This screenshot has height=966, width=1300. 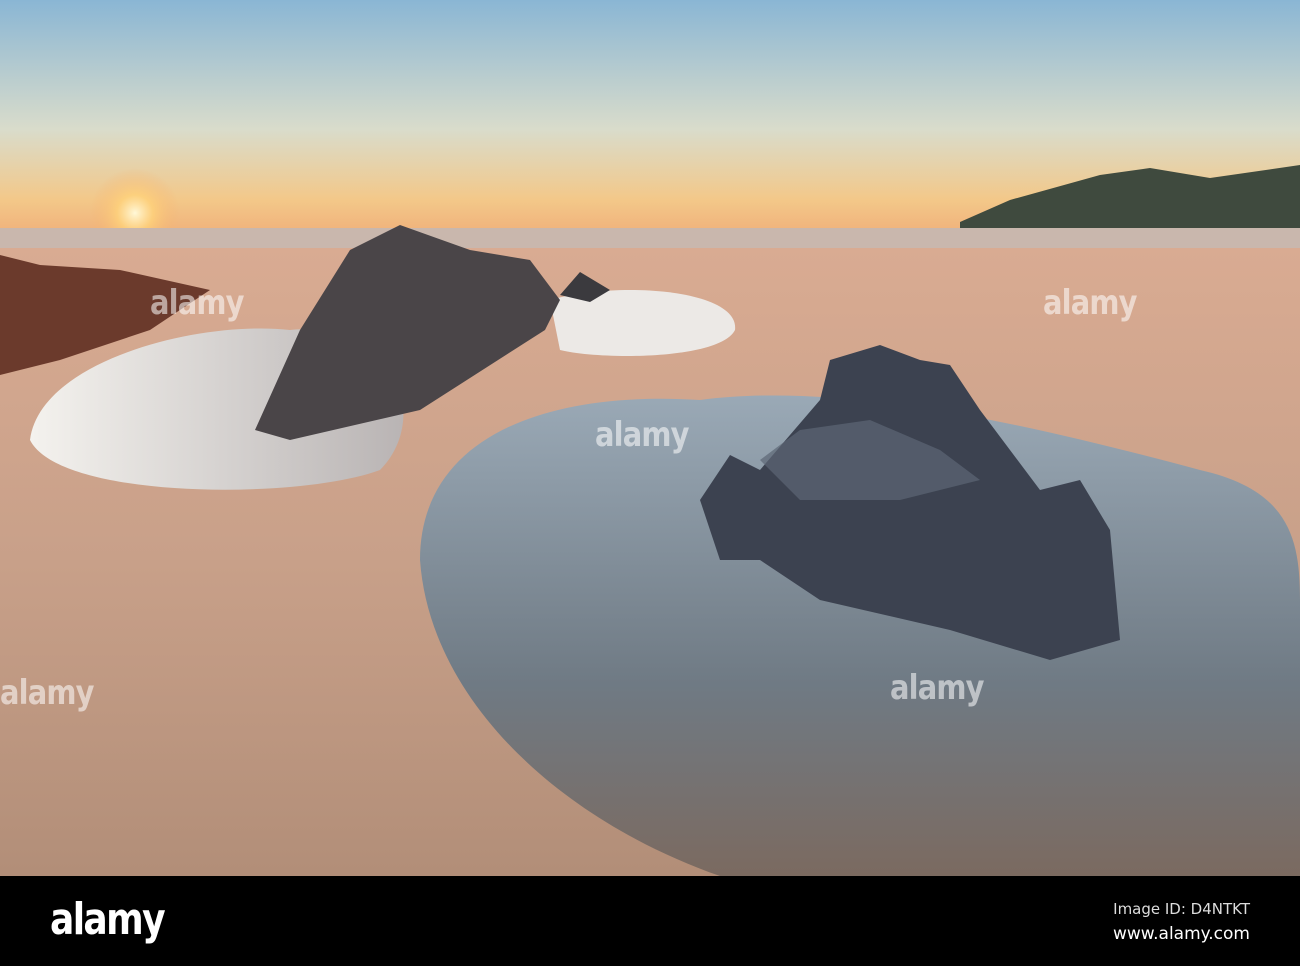 What do you see at coordinates (650, 921) in the screenshot?
I see `footer-bar: alamy Image ID: D4NTKT www.alamy.com` at bounding box center [650, 921].